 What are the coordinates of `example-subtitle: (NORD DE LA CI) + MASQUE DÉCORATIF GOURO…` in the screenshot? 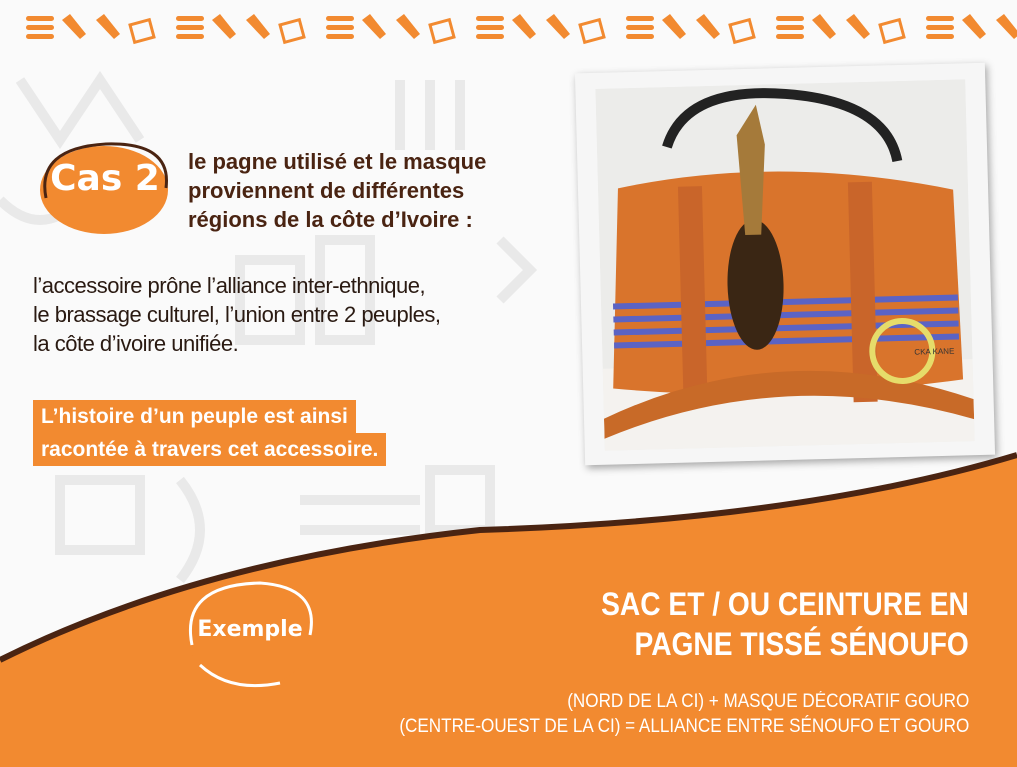 It's located at (684, 714).